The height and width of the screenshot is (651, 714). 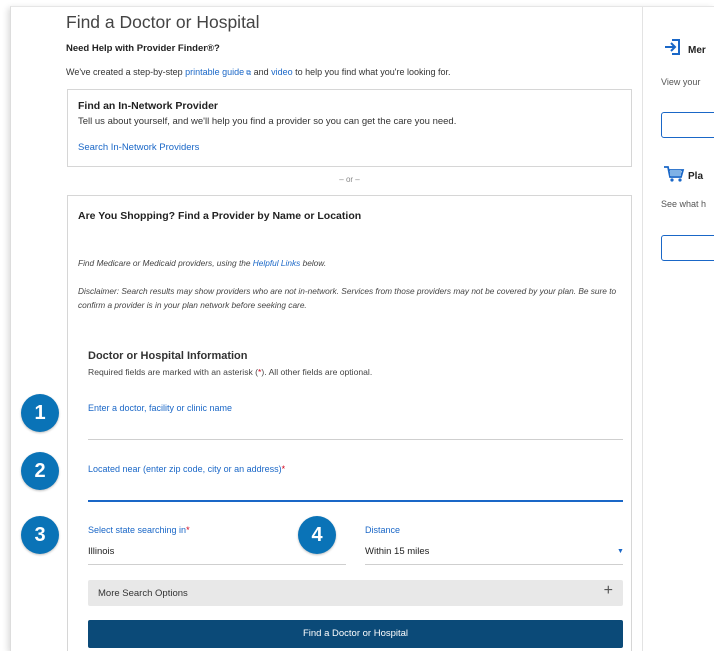 I want to click on help-mid: and, so click(x=261, y=72).